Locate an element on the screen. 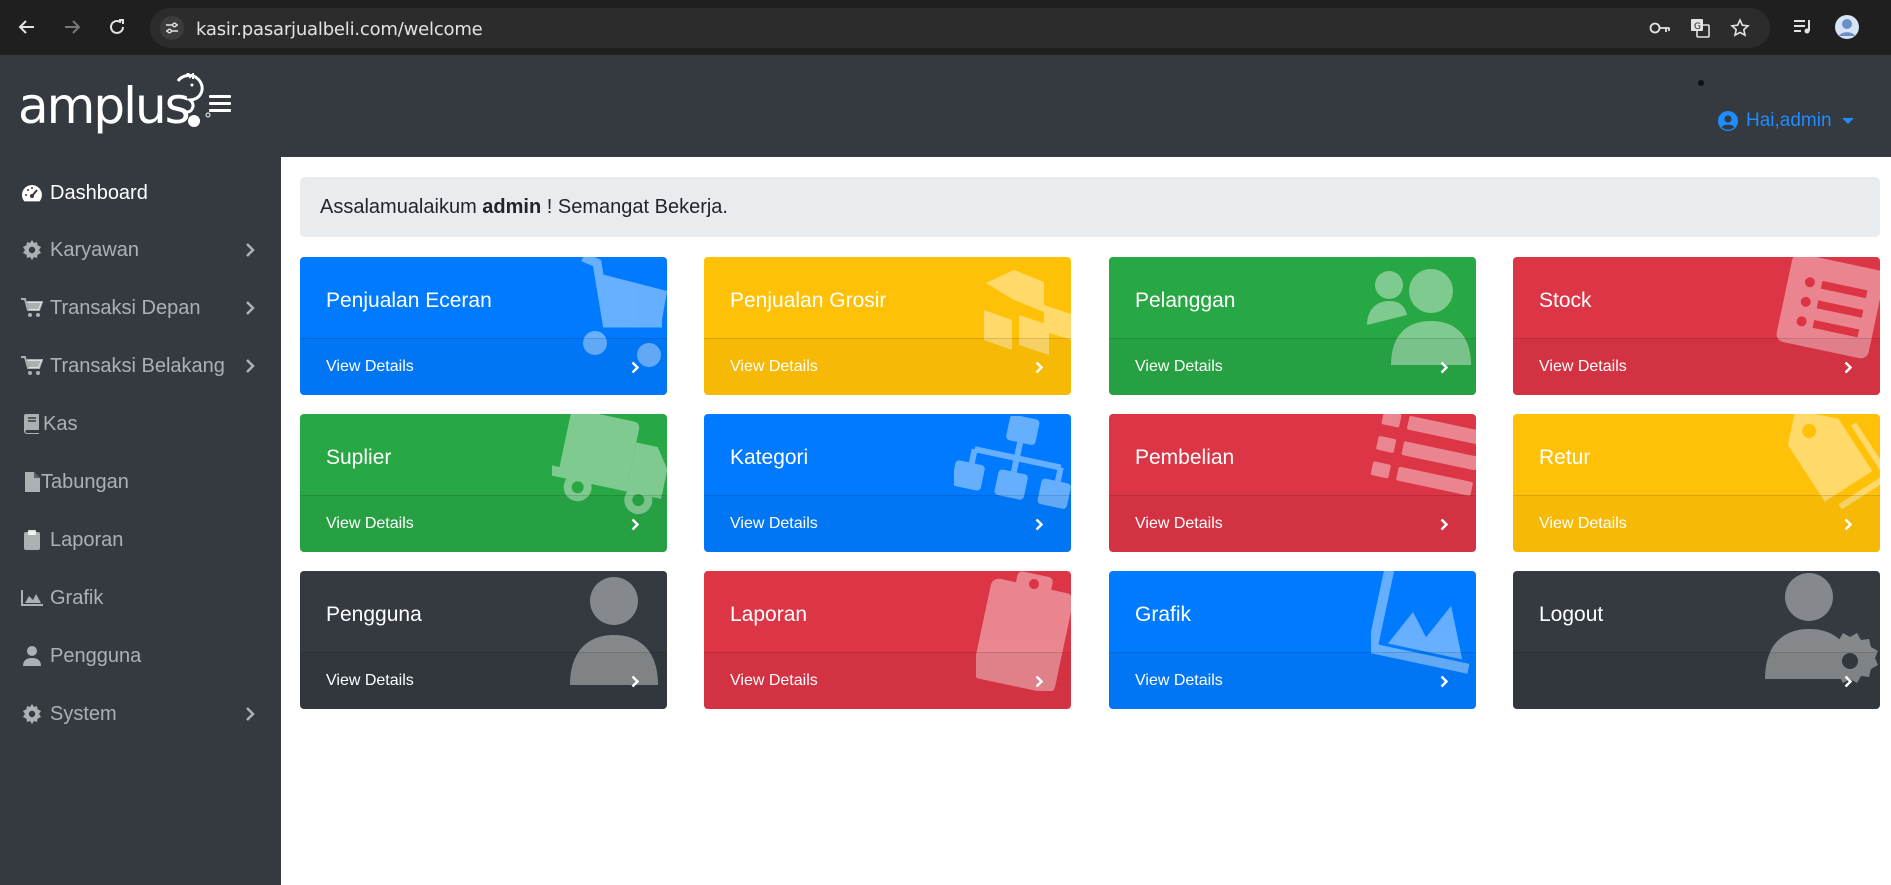  translate-icon: G is located at coordinates (1700, 28).